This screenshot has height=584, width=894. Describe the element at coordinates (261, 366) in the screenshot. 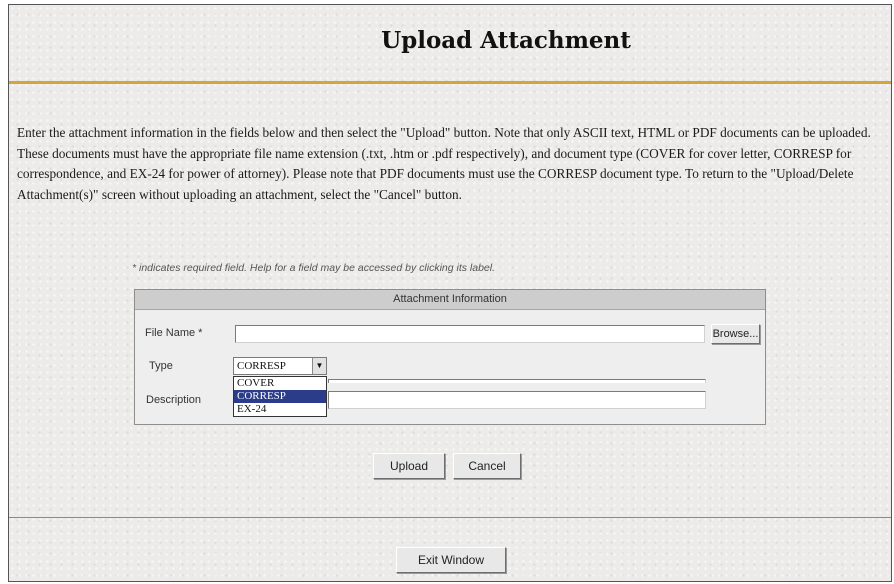

I see `type-selected-value: CORRESP` at that location.